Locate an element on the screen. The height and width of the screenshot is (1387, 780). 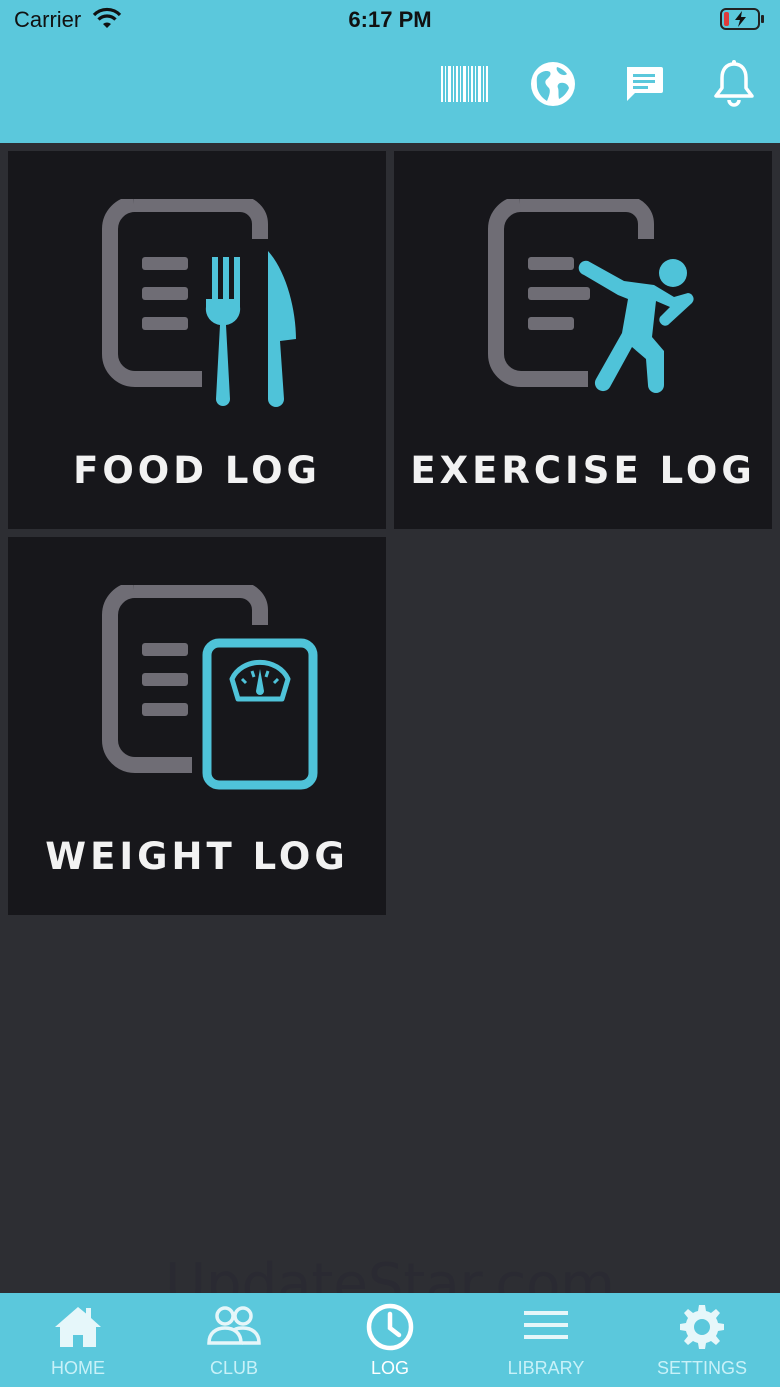
battery-icon is located at coordinates (742, 19).